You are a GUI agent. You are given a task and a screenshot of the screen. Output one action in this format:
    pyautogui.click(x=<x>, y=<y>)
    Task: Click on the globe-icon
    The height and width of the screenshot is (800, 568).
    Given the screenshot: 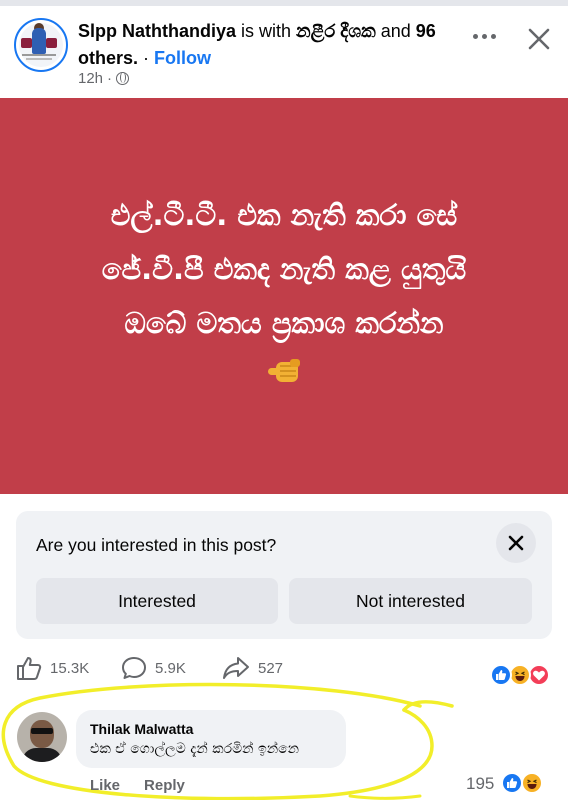 What is the action you would take?
    pyautogui.click(x=123, y=78)
    